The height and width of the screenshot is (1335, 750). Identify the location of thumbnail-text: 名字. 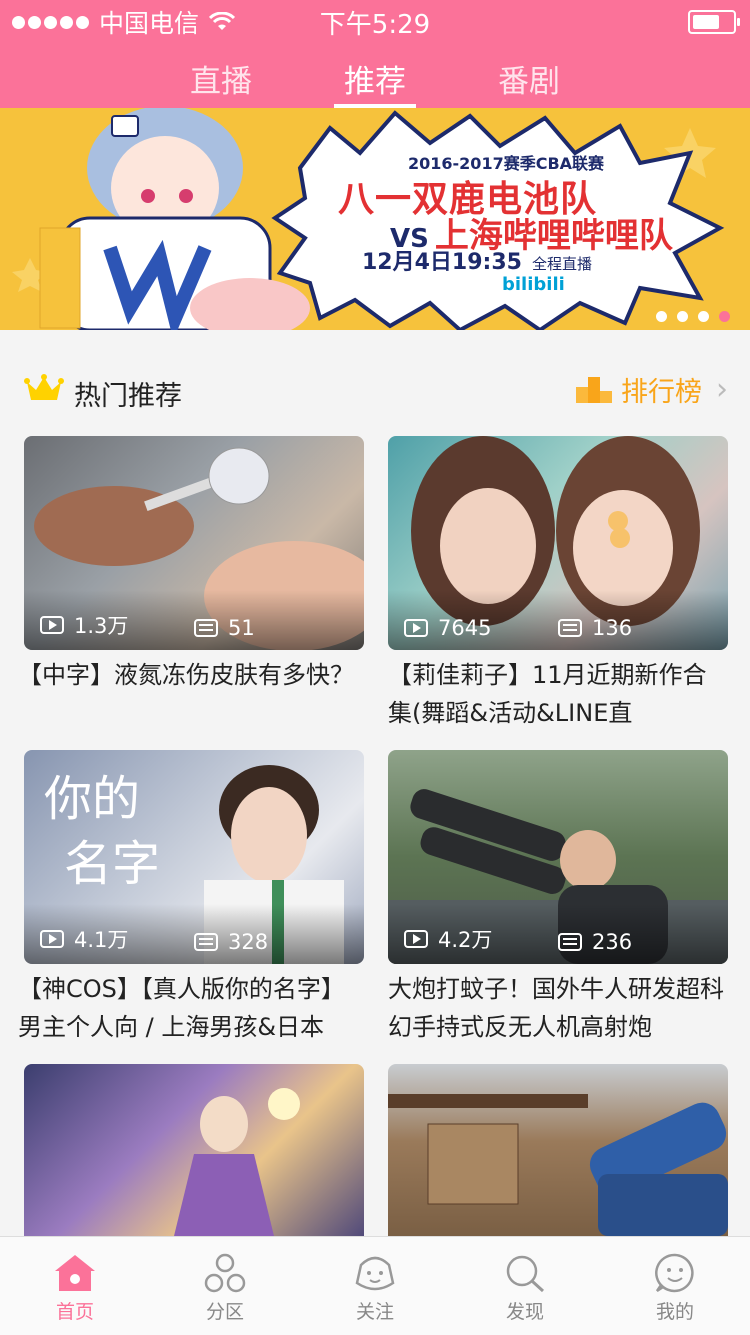
(112, 864).